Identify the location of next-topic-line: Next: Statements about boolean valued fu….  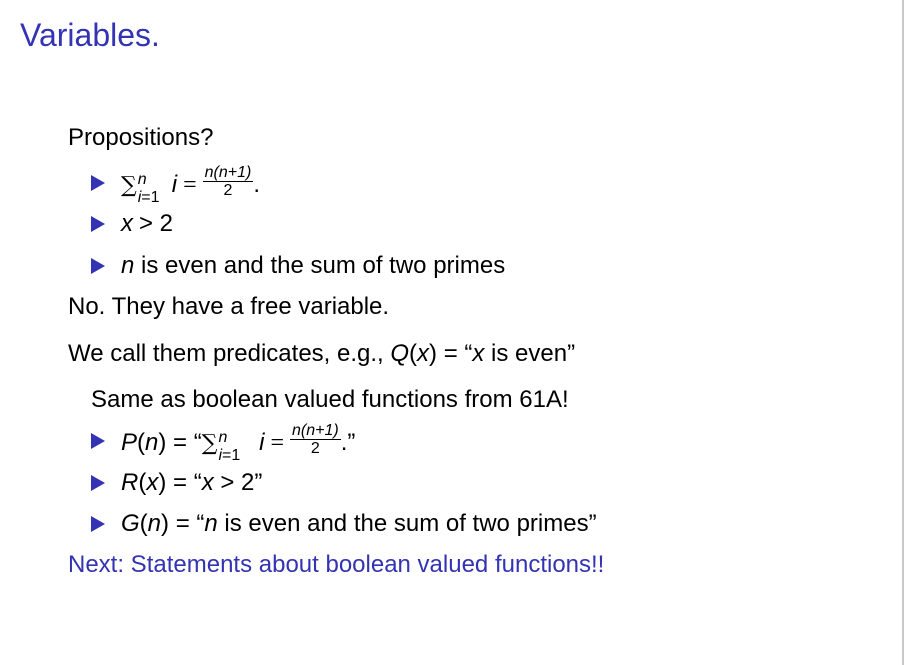
(336, 564).